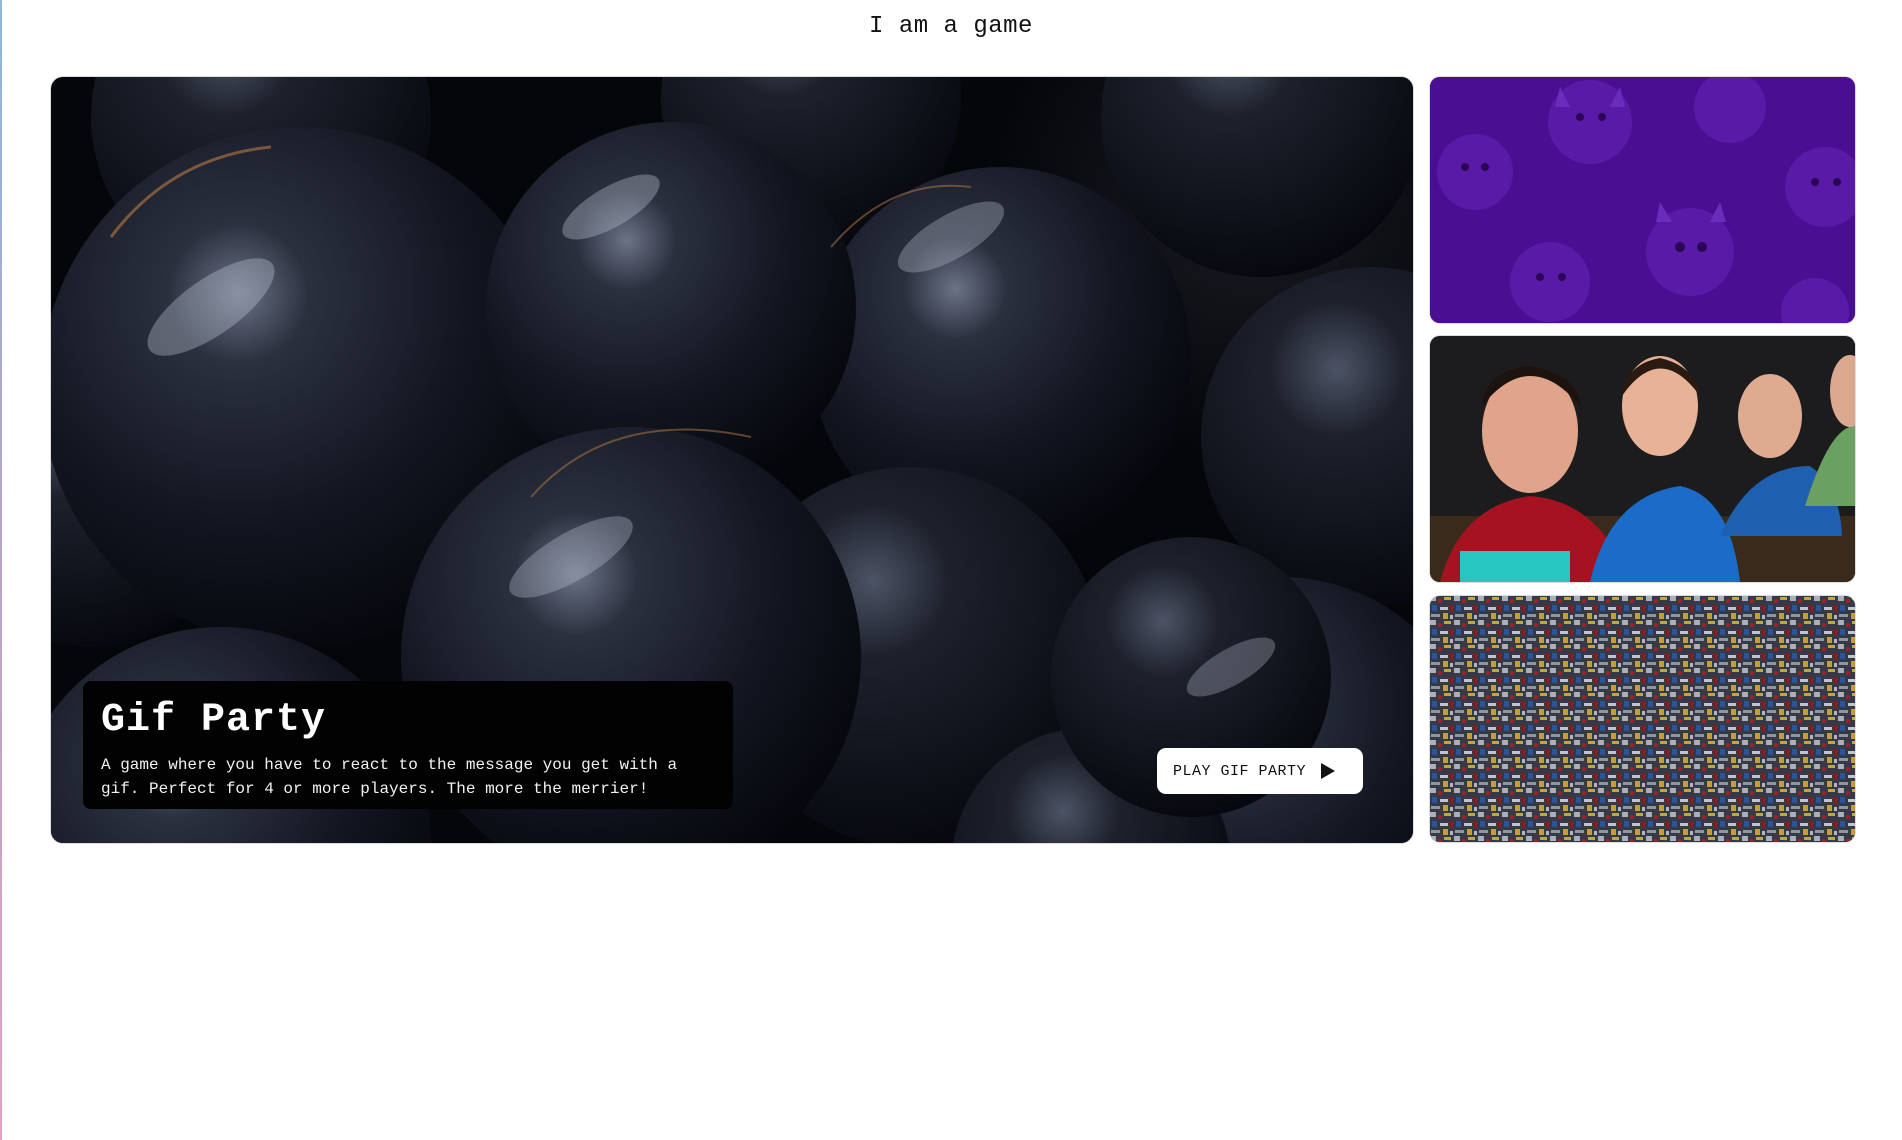 This screenshot has height=1140, width=1902. What do you see at coordinates (1328, 771) in the screenshot?
I see `play-icon` at bounding box center [1328, 771].